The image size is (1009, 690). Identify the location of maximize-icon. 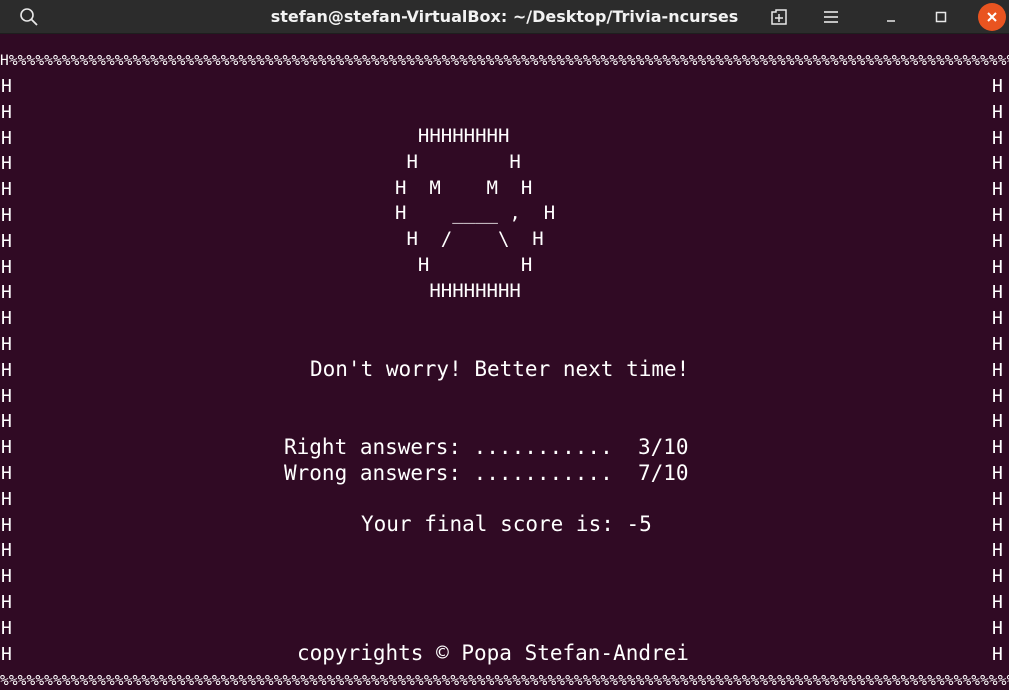
(941, 17).